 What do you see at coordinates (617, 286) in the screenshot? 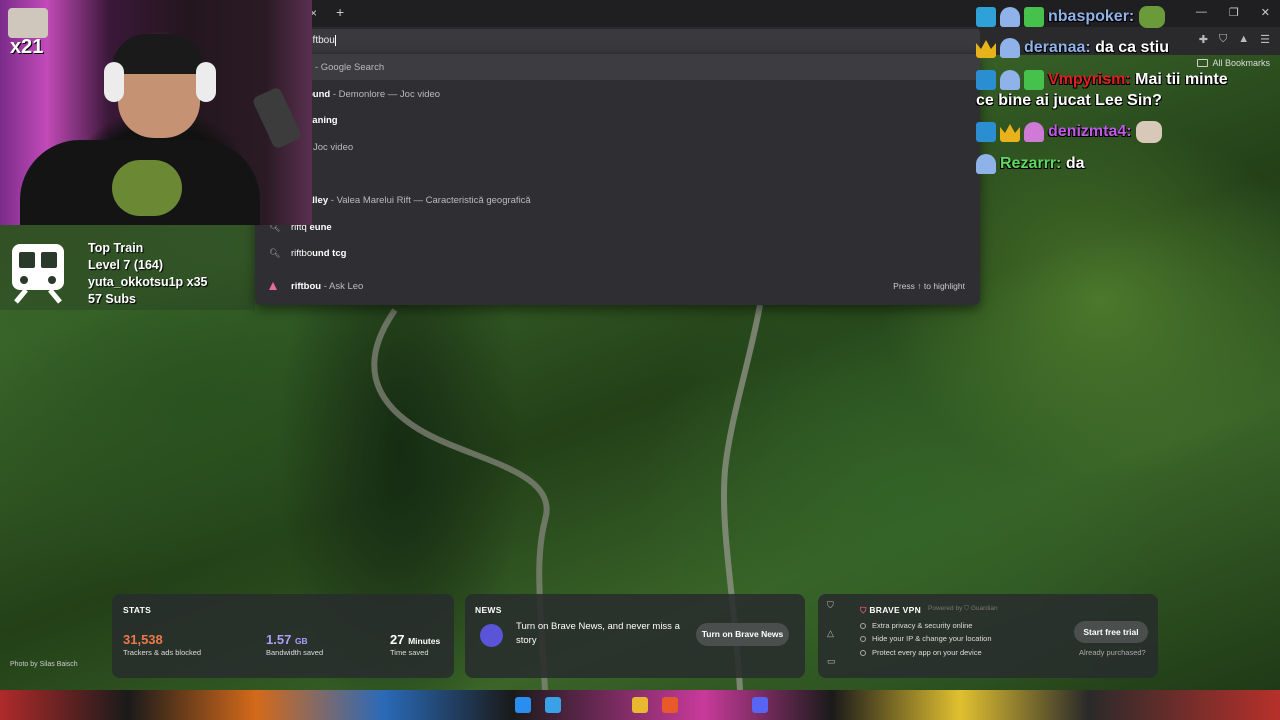
I see `suggestion-item-ask-leo: riftbou - Ask Leo Press ↑ to highlight` at bounding box center [617, 286].